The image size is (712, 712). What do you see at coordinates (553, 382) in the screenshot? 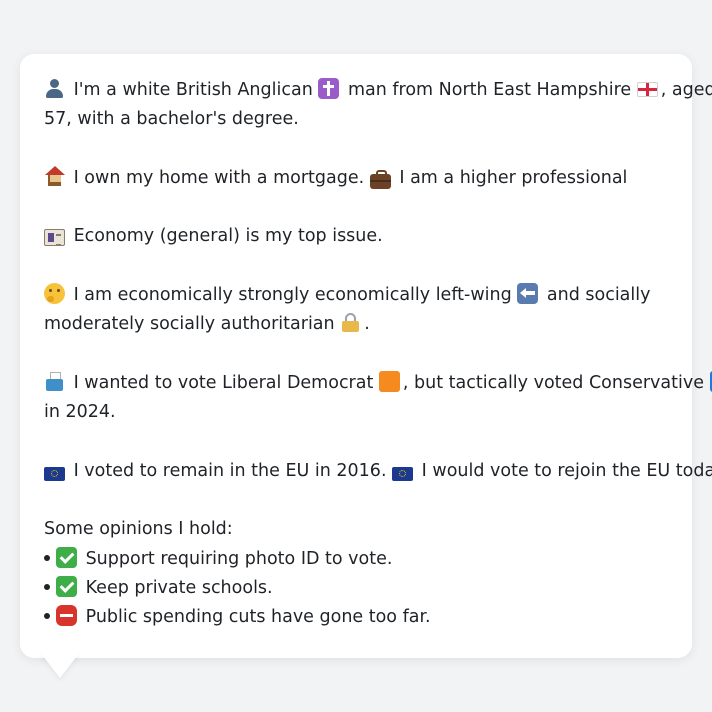
I see `tactical-vote-text: , but tactically voted Conservative` at bounding box center [553, 382].